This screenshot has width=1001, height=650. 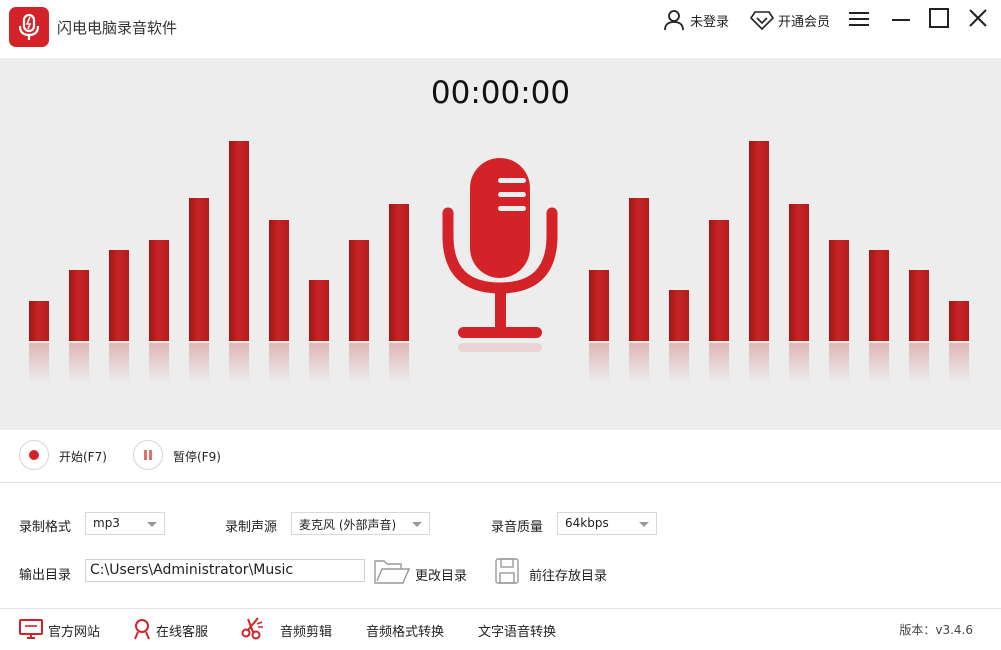 I want to click on pause-button, so click(x=148, y=455).